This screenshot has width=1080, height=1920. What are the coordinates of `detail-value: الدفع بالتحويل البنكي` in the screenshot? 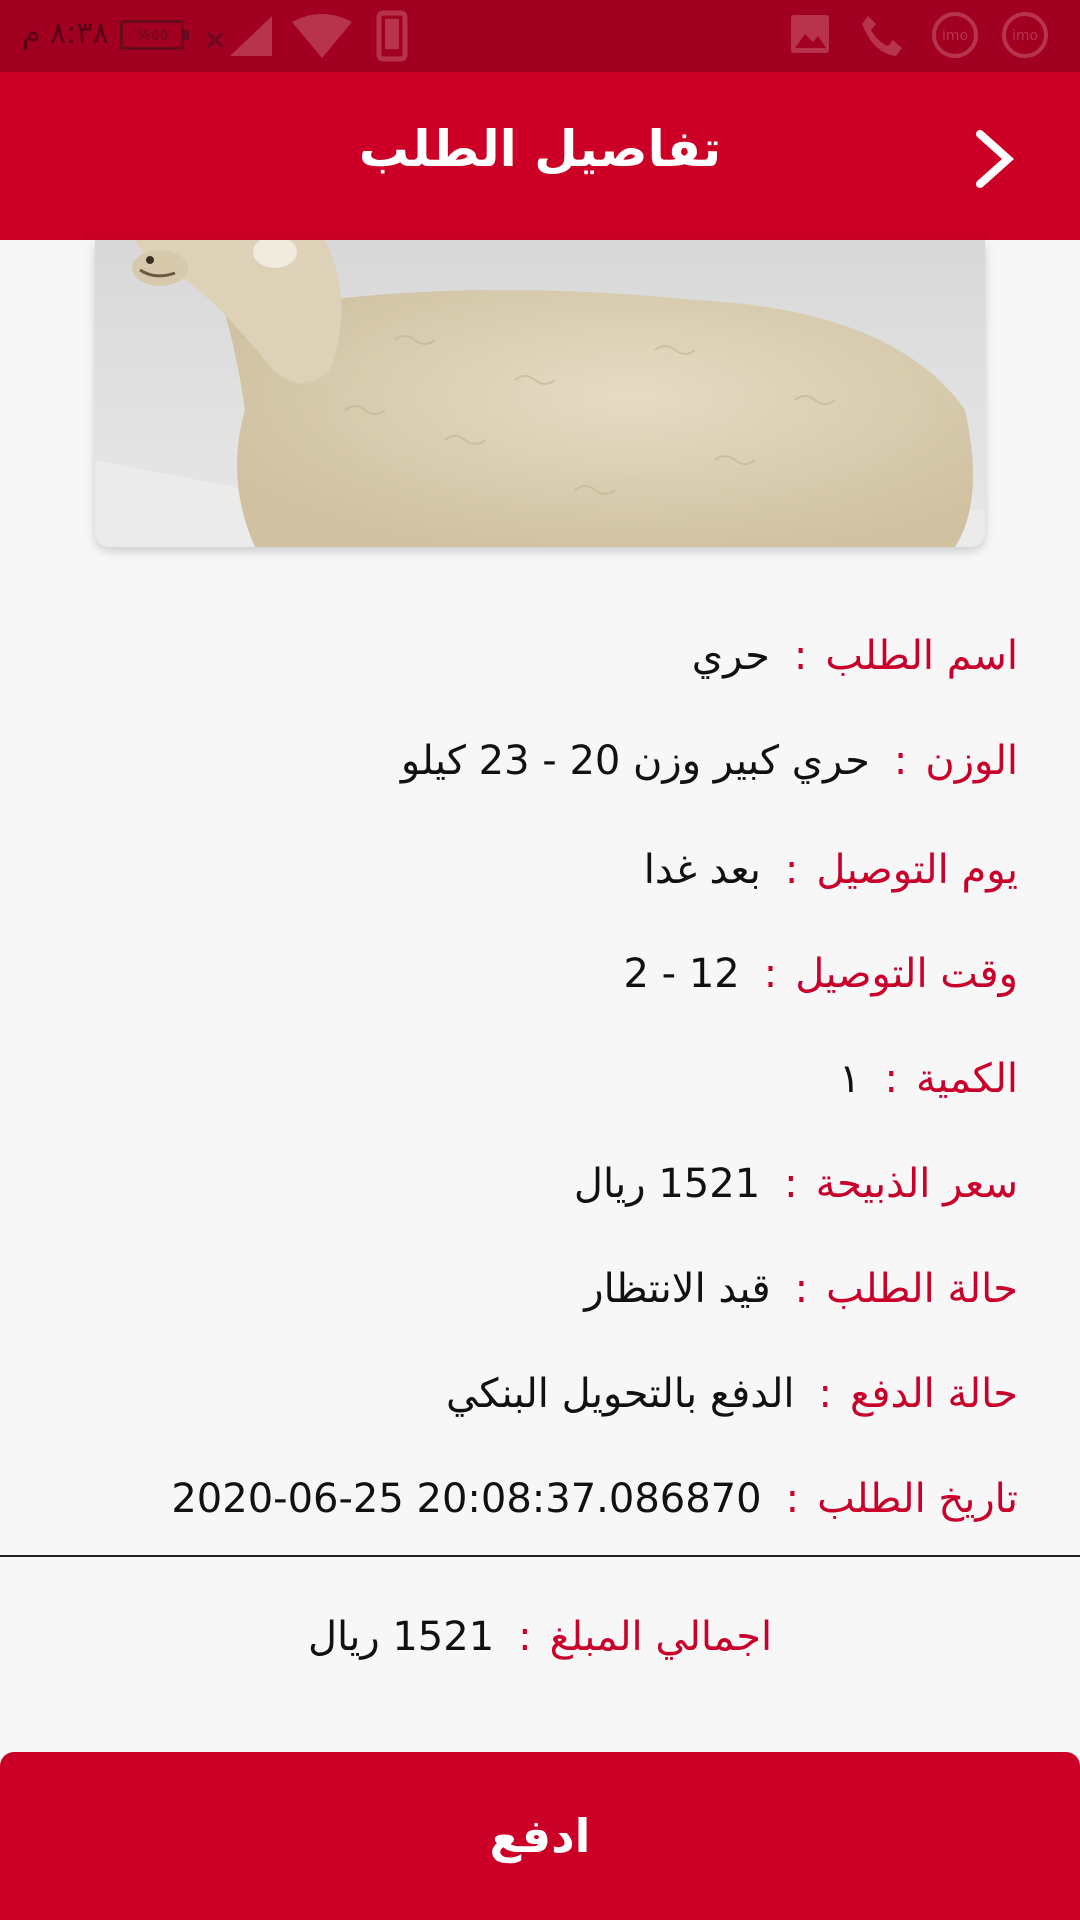 It's located at (620, 1394).